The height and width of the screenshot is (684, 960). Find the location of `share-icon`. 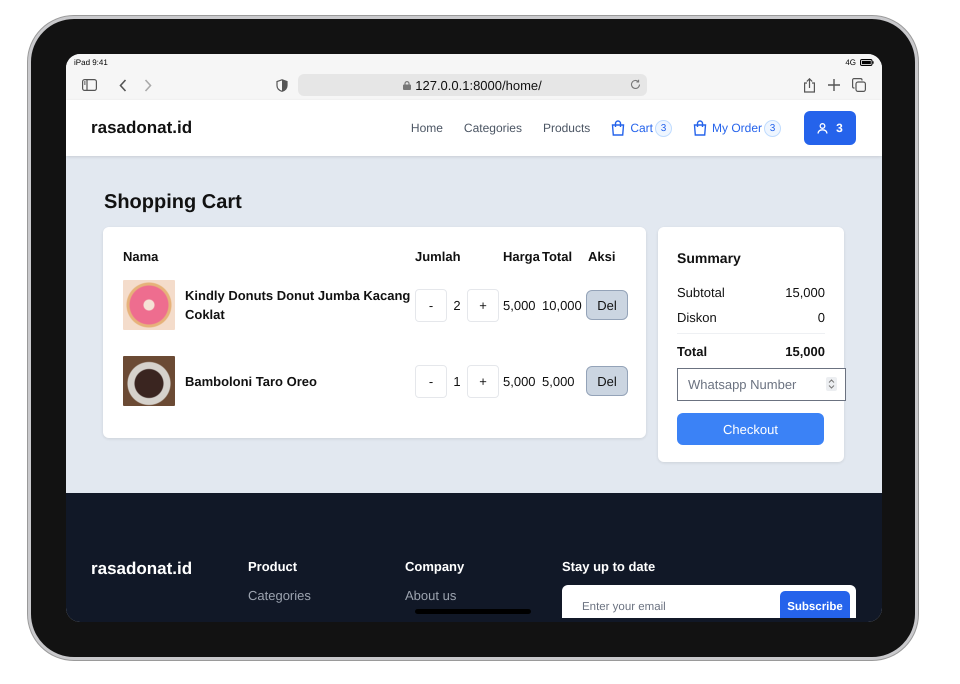

share-icon is located at coordinates (809, 85).